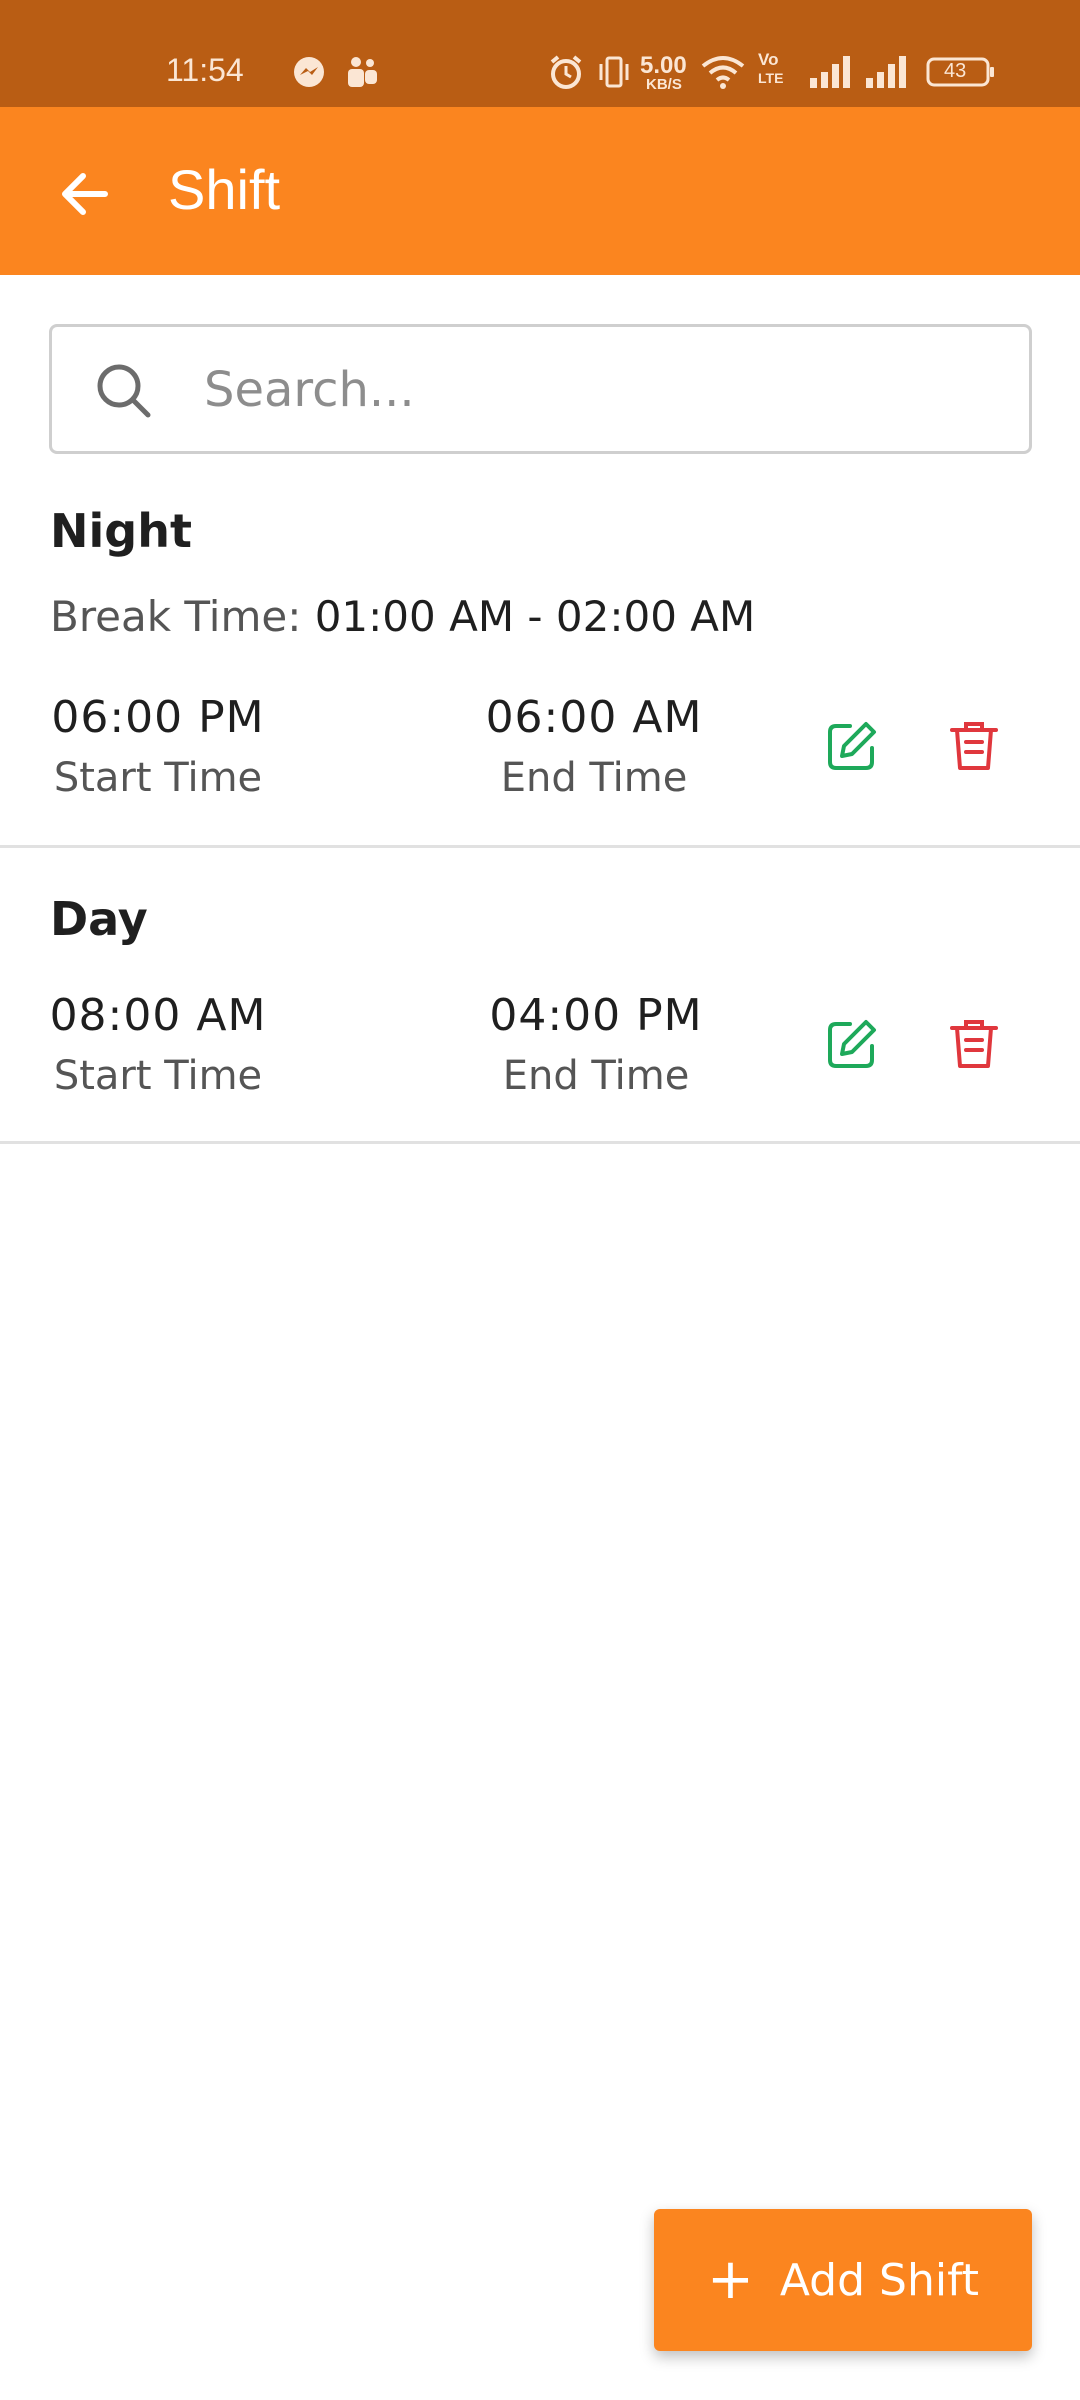  I want to click on status-bar: 11:54 5.00 KB/S Vo LTE 43, so click(540, 53).